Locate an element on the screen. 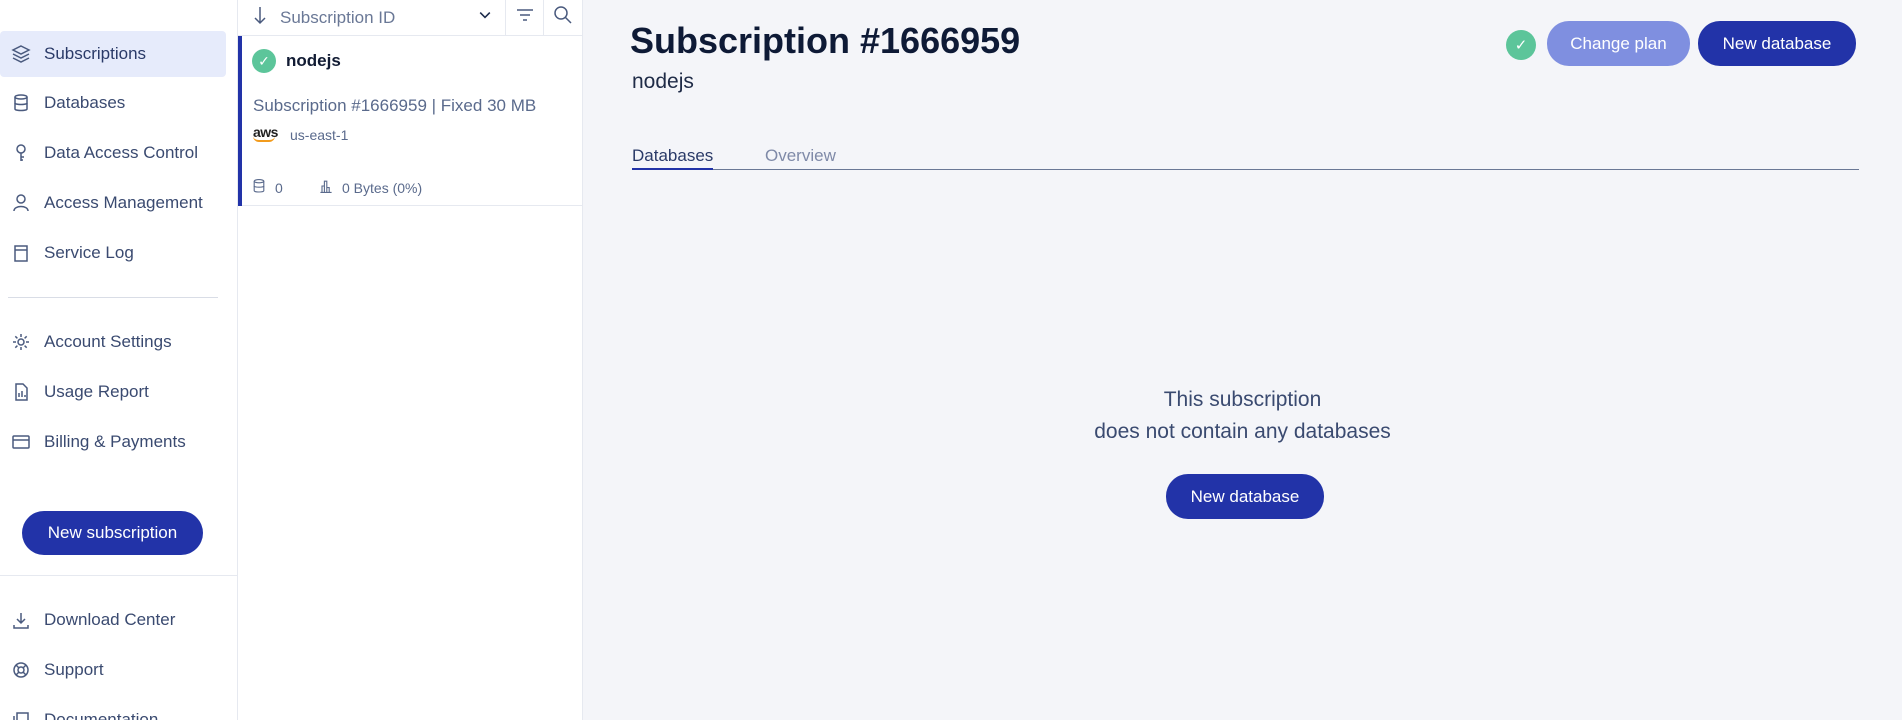 The image size is (1902, 720). sidebar-item-label: Billing & Payments is located at coordinates (115, 441).